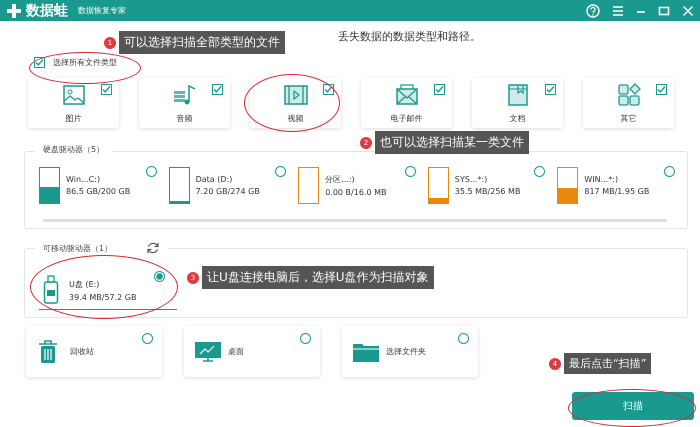  What do you see at coordinates (228, 191) in the screenshot?
I see `drive-size: 7.20 GB/274 GB` at bounding box center [228, 191].